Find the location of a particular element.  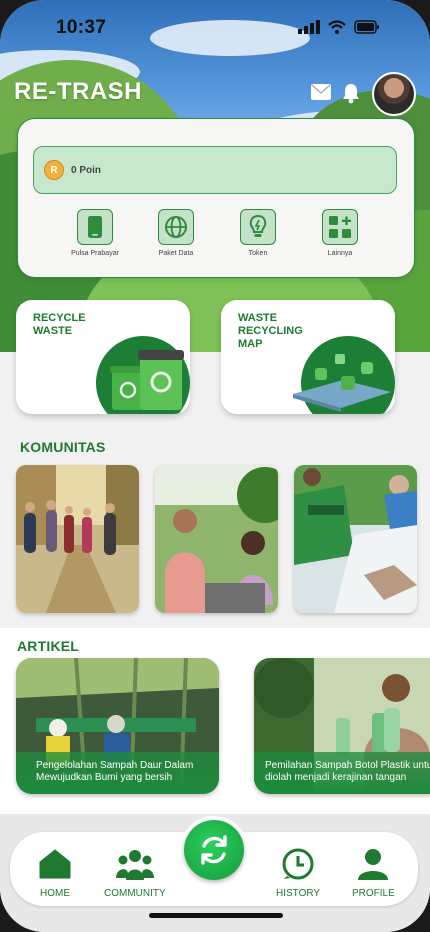

menu-label: Token is located at coordinates (258, 253).